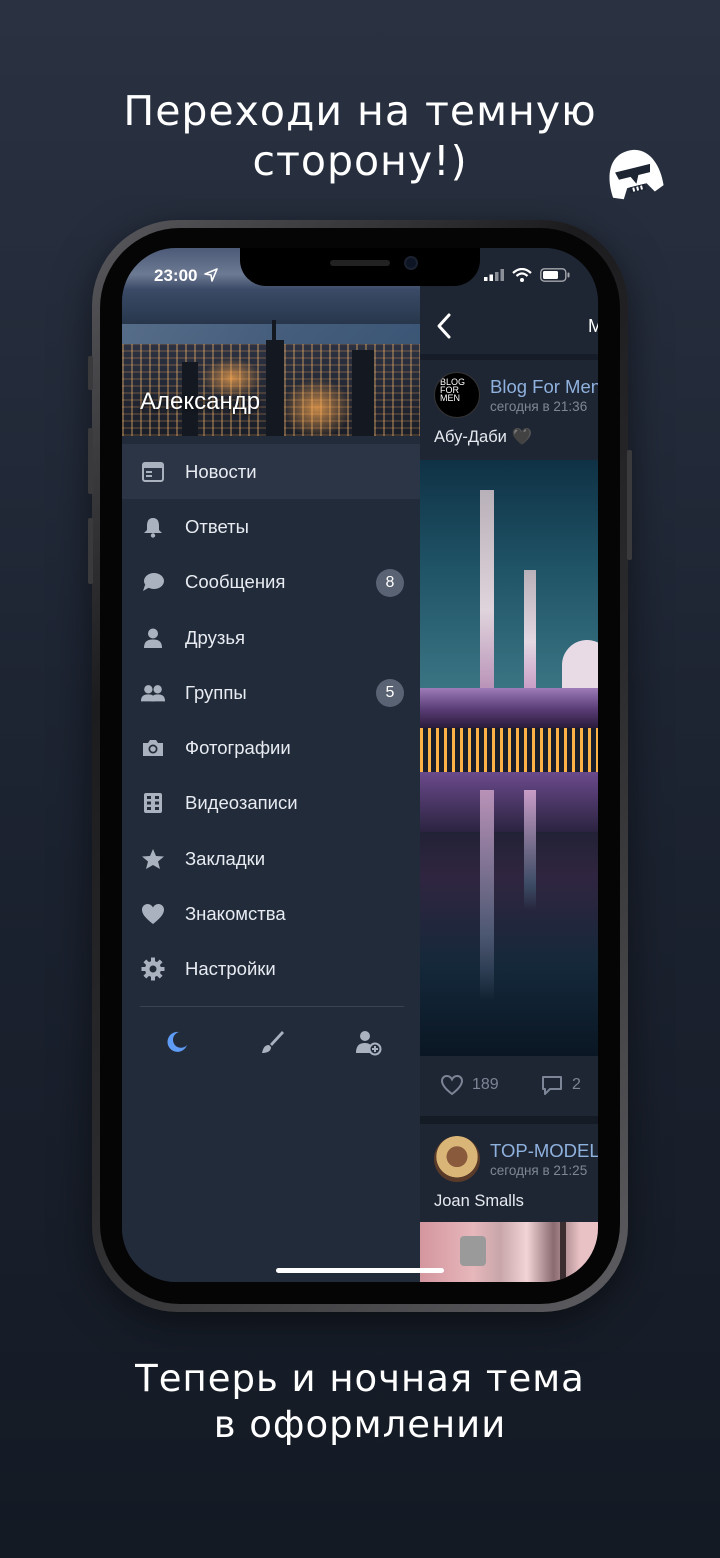  What do you see at coordinates (522, 275) in the screenshot?
I see `wifi-icon` at bounding box center [522, 275].